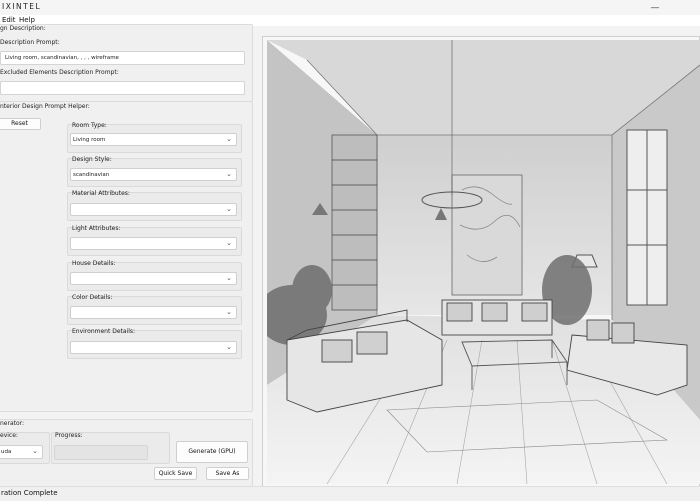 Image resolution: width=700 pixels, height=501 pixels. Describe the element at coordinates (92, 297) in the screenshot. I see `color-details-label: Color Details:` at that location.